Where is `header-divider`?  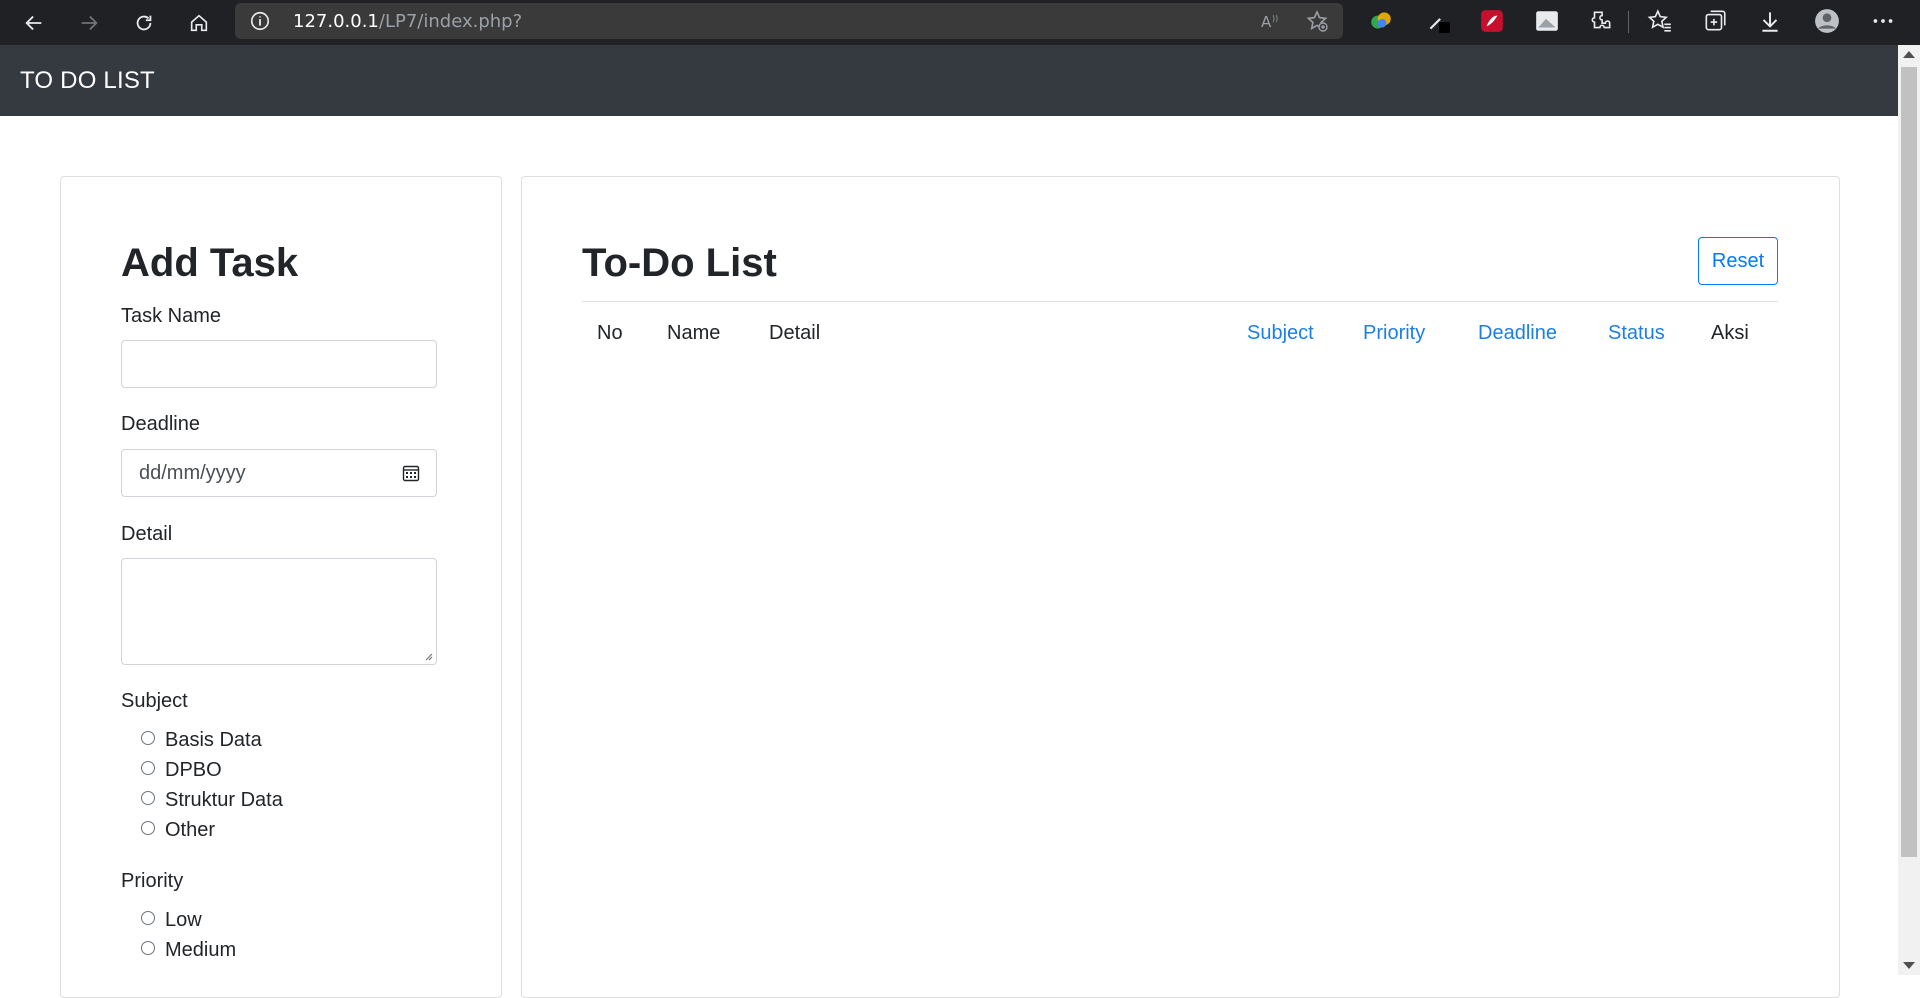
header-divider is located at coordinates (1180, 301).